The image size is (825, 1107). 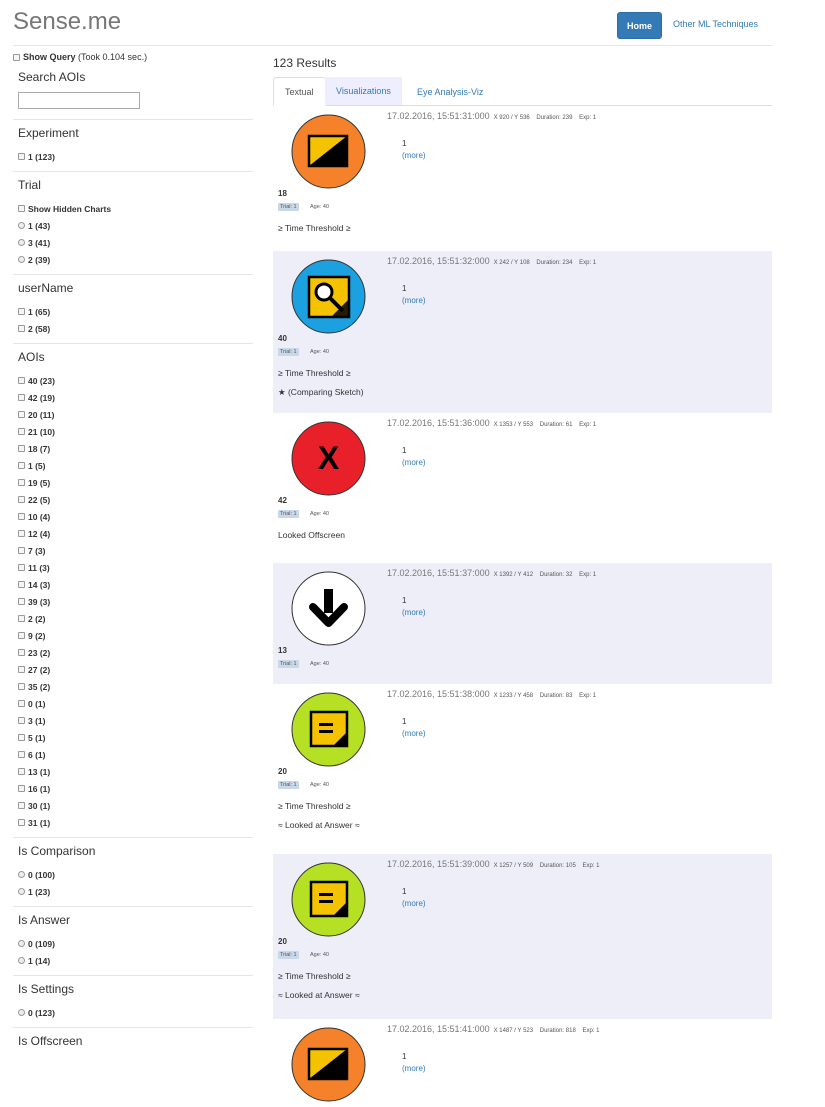 What do you see at coordinates (328, 608) in the screenshot?
I see `arrow-down-icon` at bounding box center [328, 608].